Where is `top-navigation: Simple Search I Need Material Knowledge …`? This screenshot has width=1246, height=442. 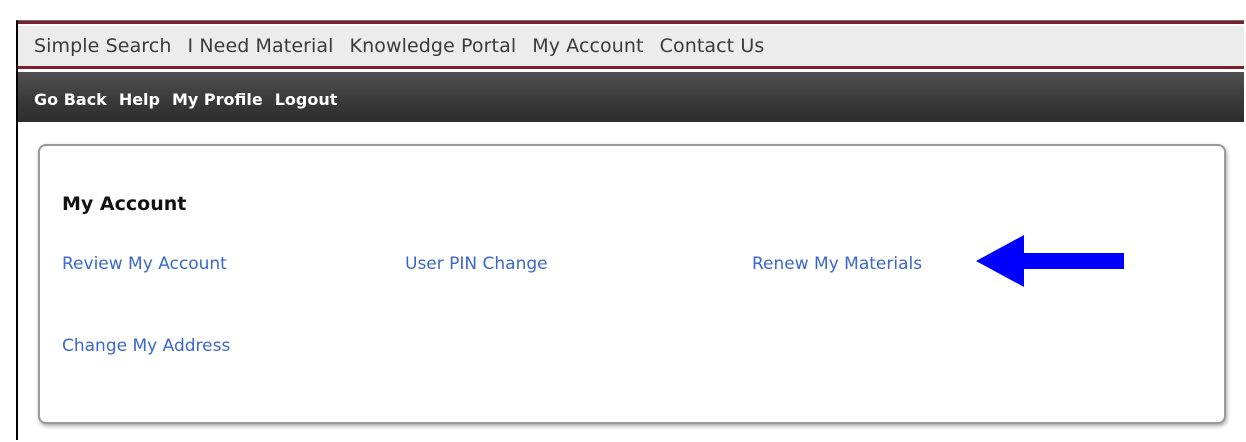 top-navigation: Simple Search I Need Material Knowledge … is located at coordinates (631, 47).